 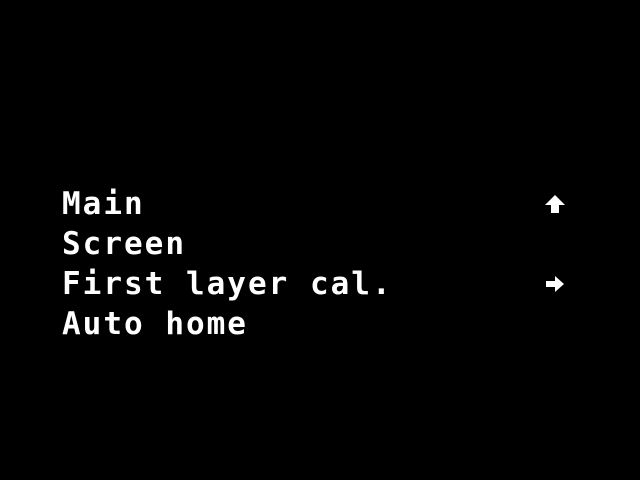 What do you see at coordinates (322, 204) in the screenshot?
I see `menu-item-main: Main` at bounding box center [322, 204].